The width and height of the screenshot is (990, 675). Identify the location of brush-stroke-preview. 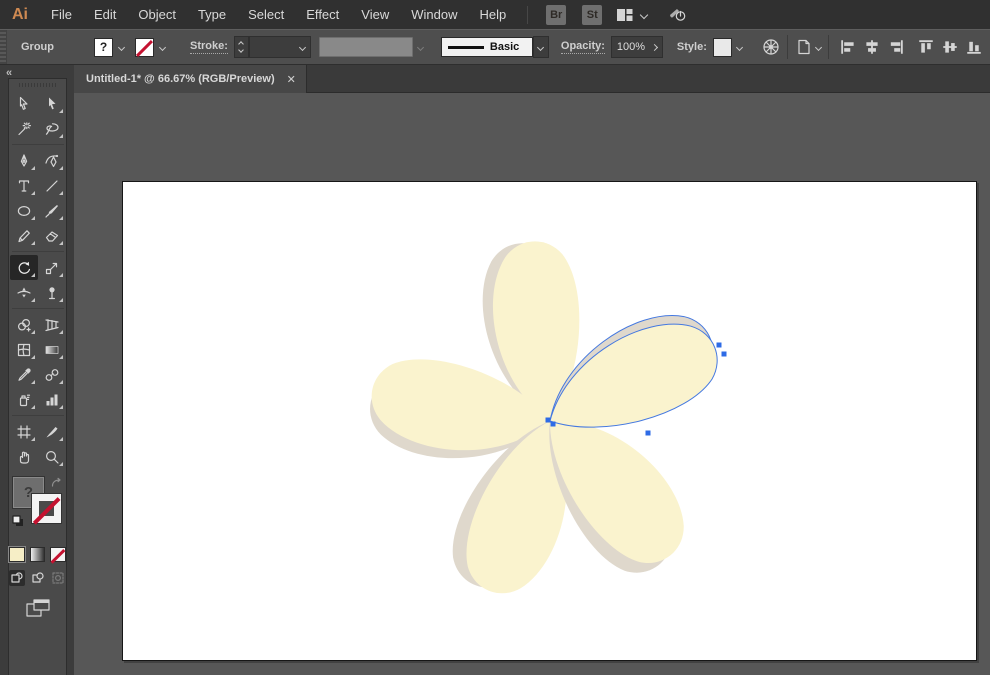
(465, 47).